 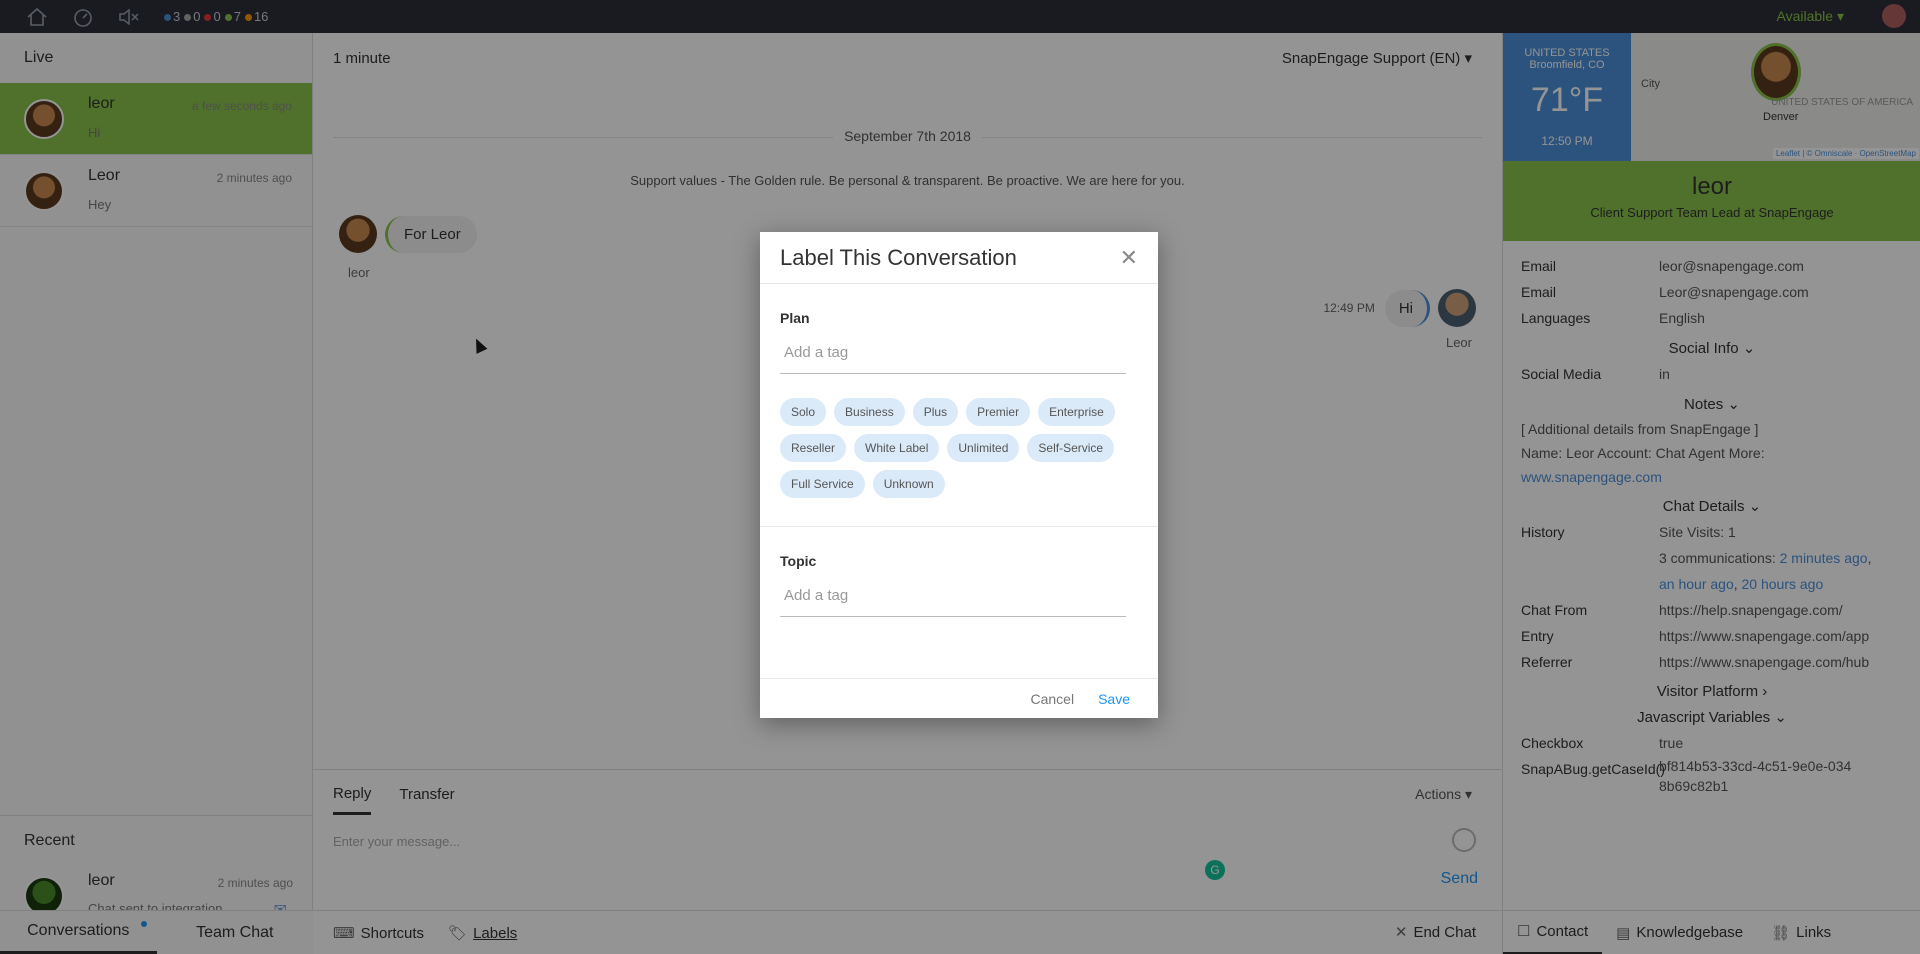 I want to click on plan-tag-chip: White Label, so click(x=897, y=448).